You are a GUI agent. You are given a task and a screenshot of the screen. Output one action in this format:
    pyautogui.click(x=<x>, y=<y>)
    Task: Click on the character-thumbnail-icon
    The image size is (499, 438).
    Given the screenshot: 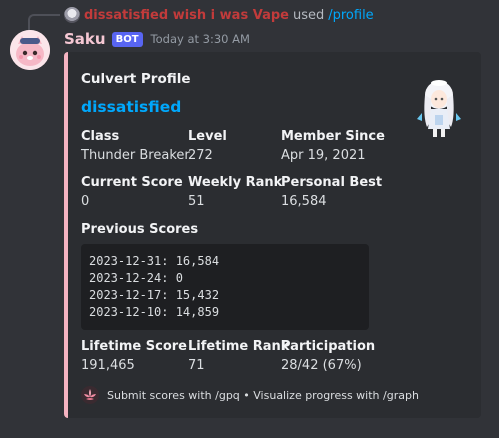 What is the action you would take?
    pyautogui.click(x=439, y=109)
    